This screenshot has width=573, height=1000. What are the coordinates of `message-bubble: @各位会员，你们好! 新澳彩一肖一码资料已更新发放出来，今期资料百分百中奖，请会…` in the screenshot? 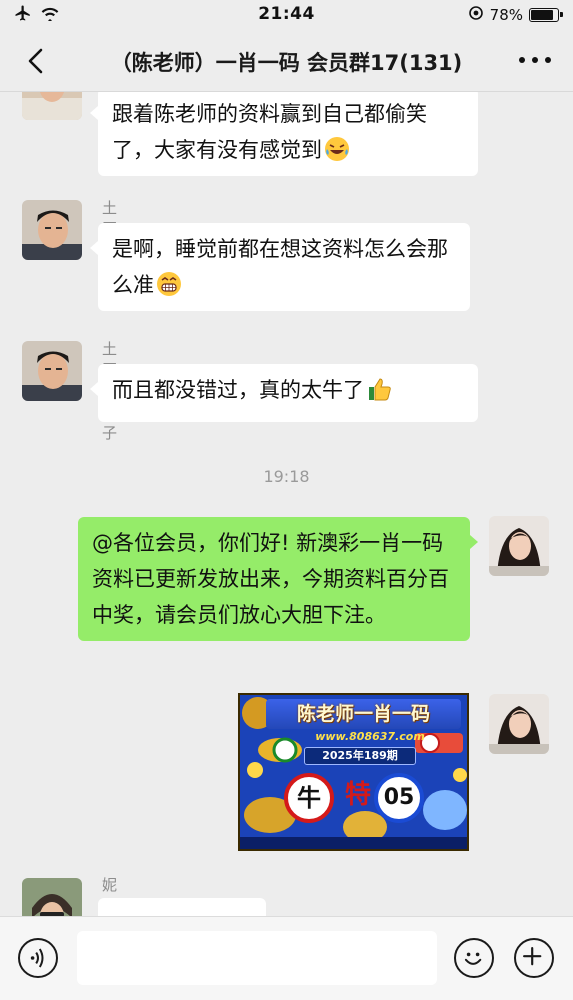 It's located at (278, 579).